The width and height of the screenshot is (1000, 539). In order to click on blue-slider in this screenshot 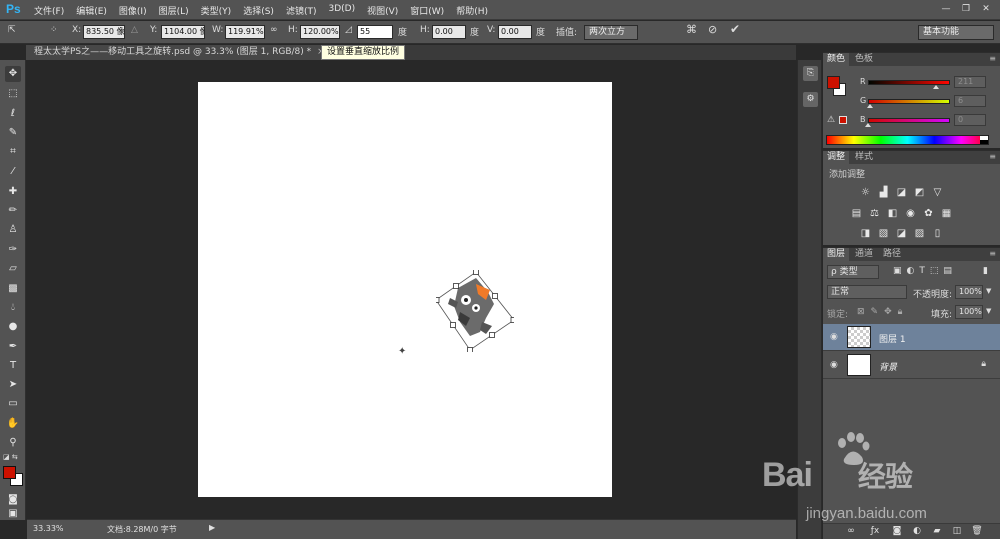, I will do `click(909, 120)`.